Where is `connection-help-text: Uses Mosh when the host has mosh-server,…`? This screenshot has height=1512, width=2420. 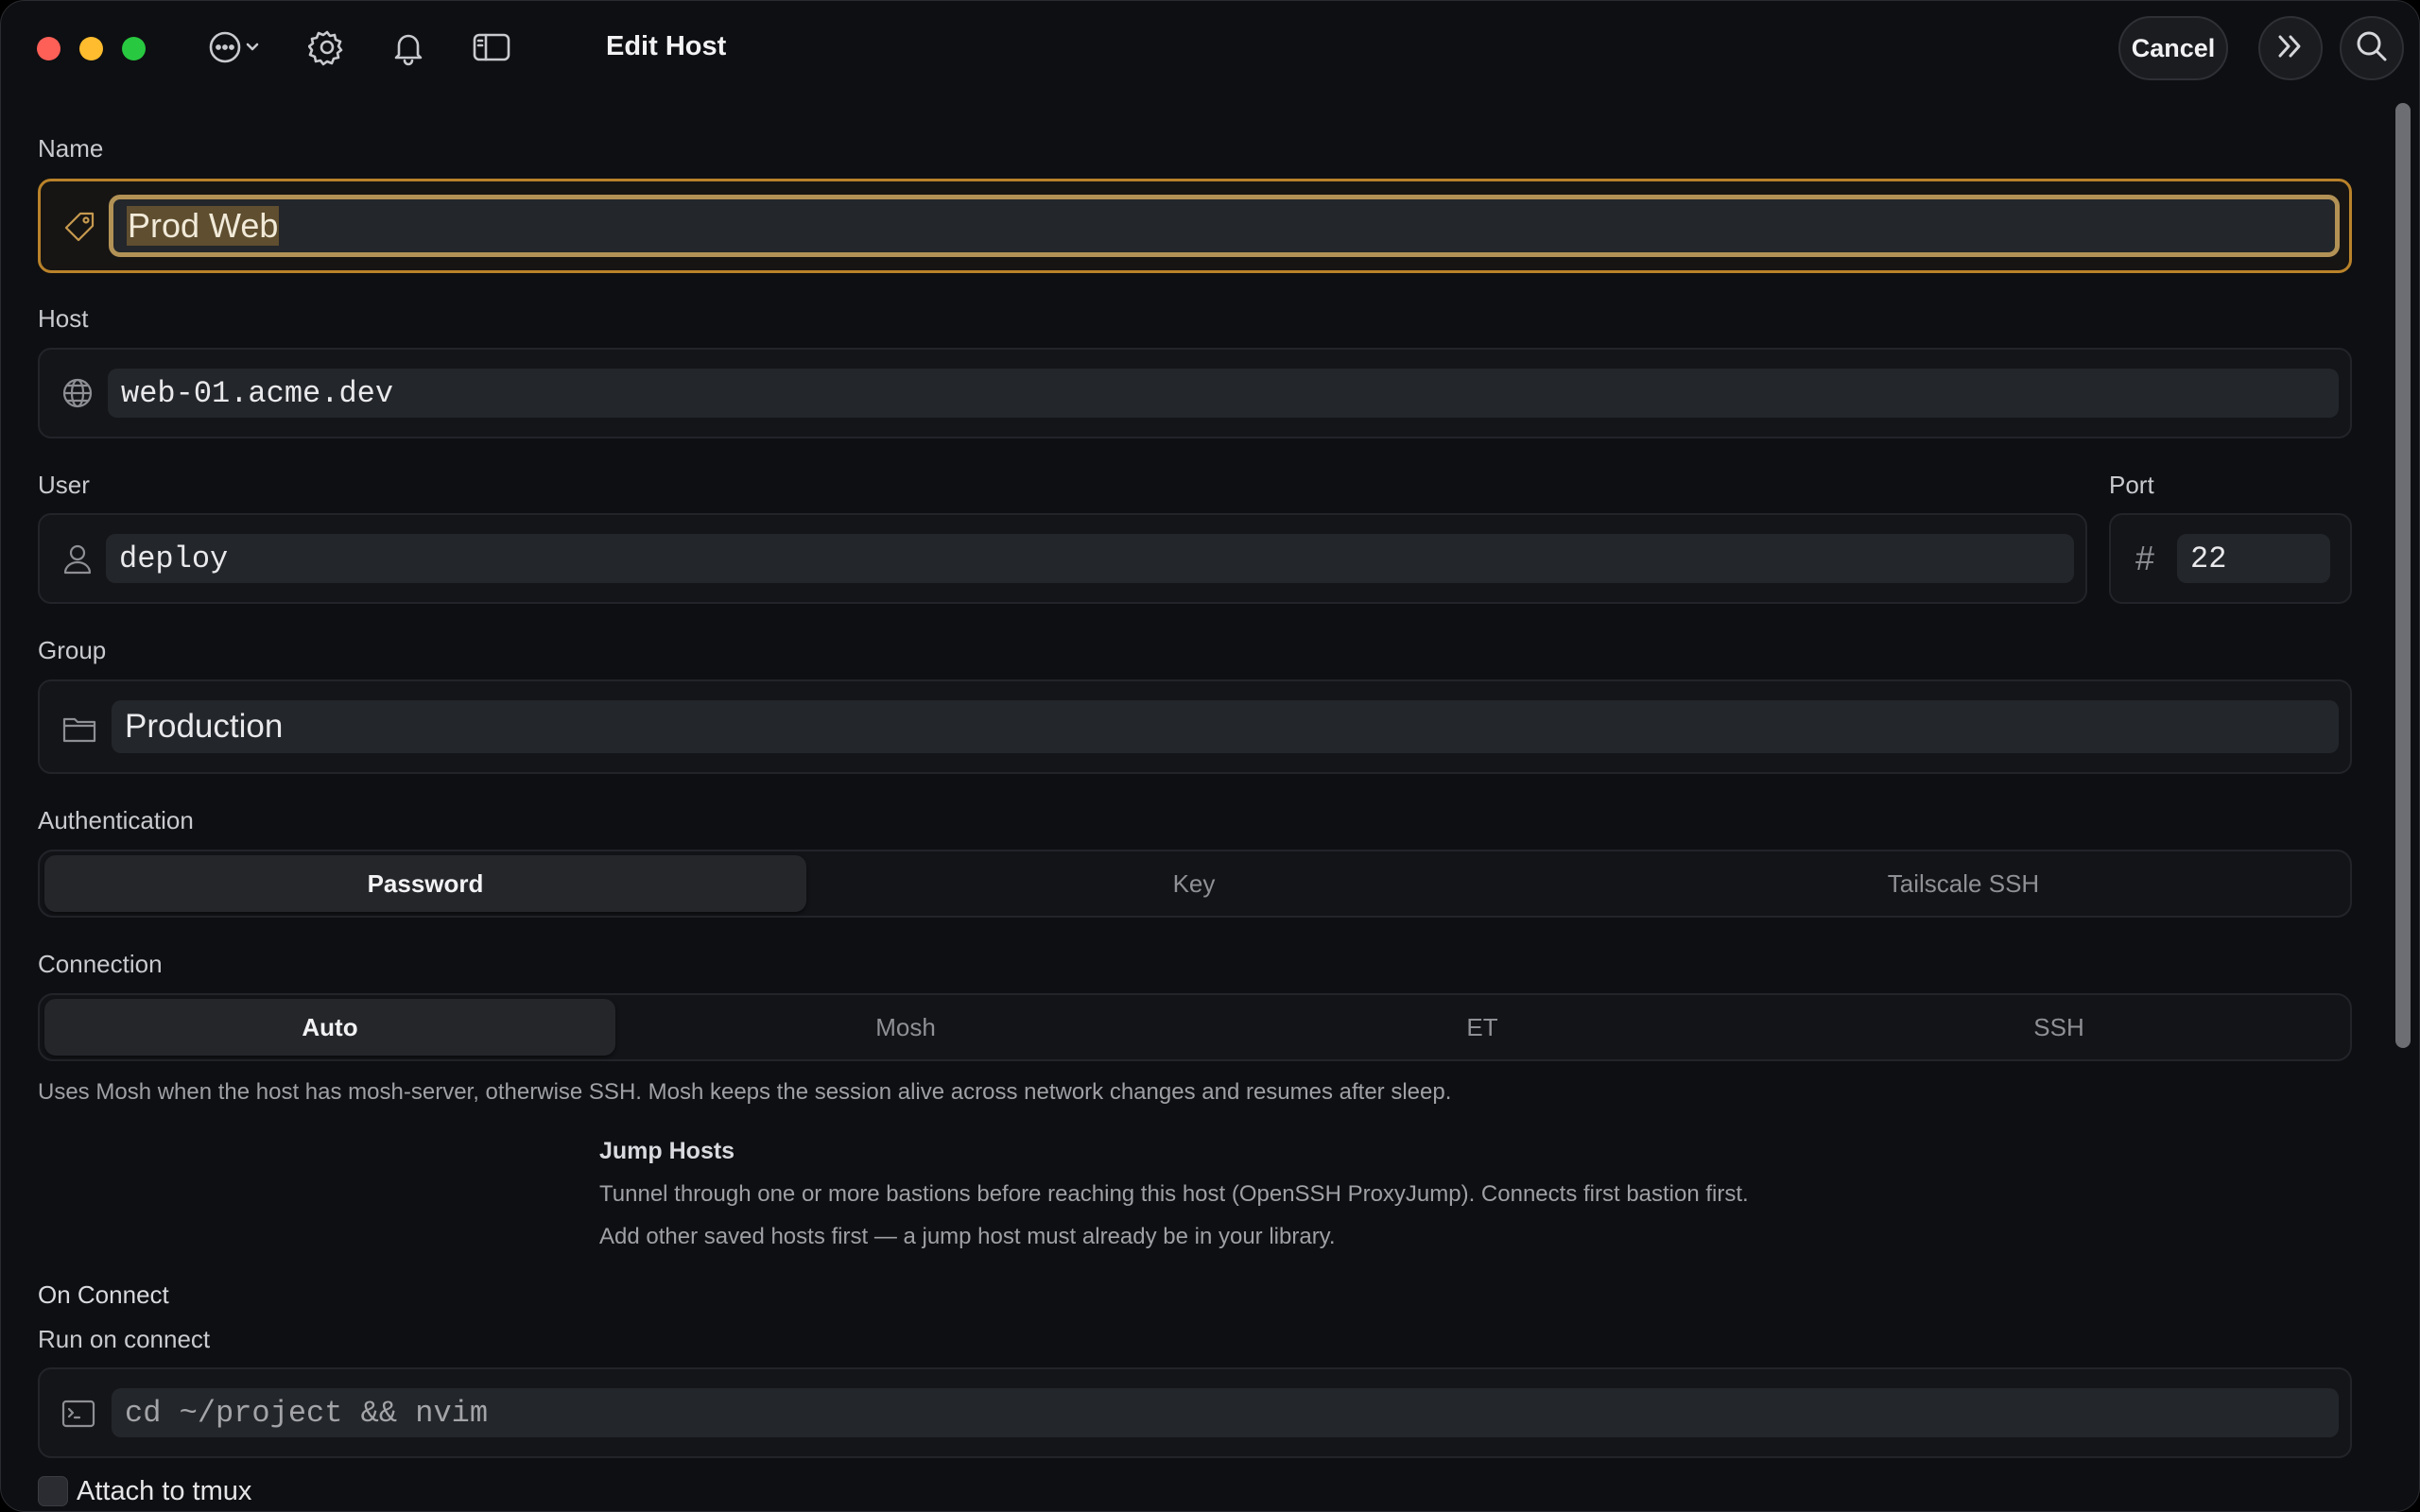 connection-help-text: Uses Mosh when the host has mosh-server,… is located at coordinates (745, 1092).